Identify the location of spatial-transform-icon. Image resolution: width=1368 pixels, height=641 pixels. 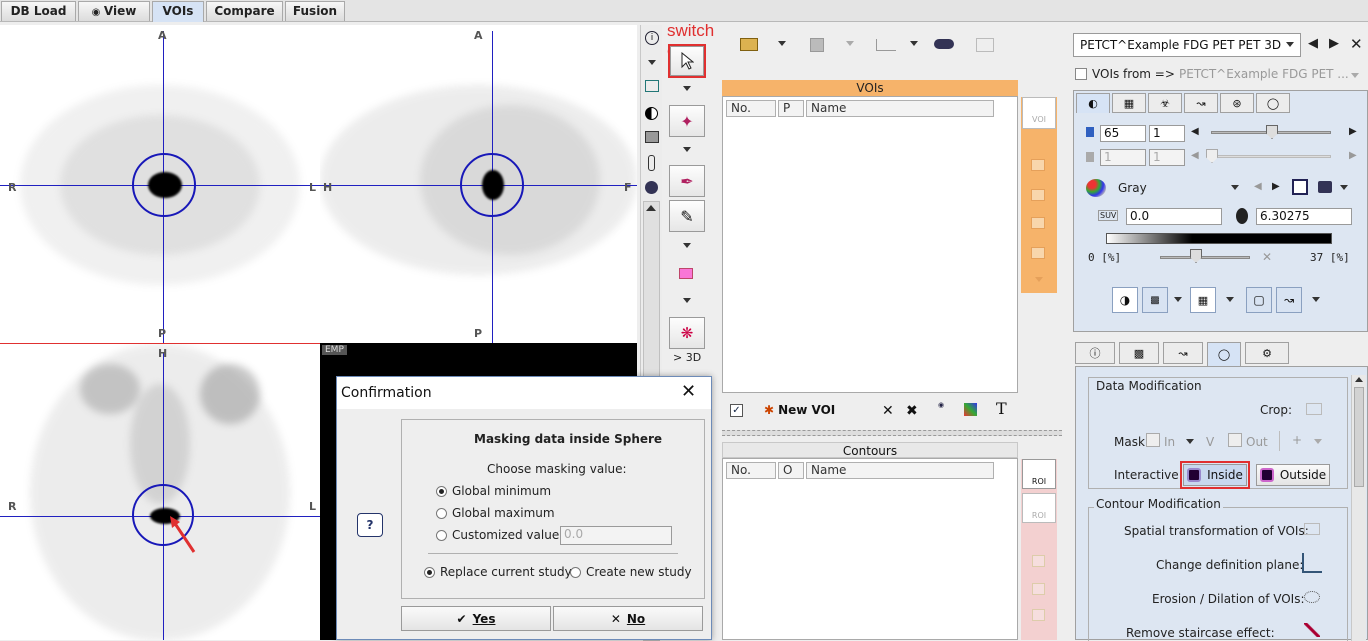
(1312, 529).